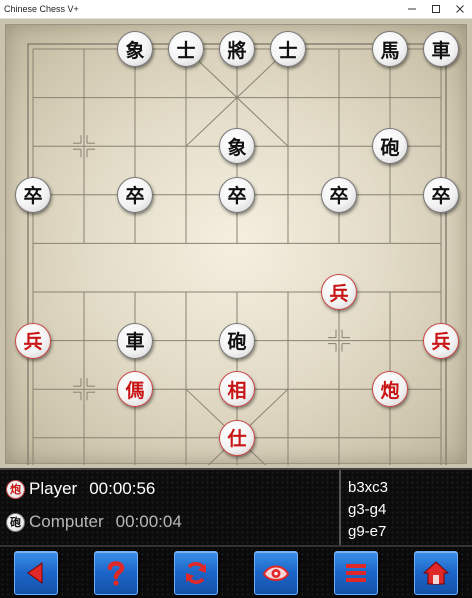  What do you see at coordinates (460, 9) in the screenshot?
I see `close-icon` at bounding box center [460, 9].